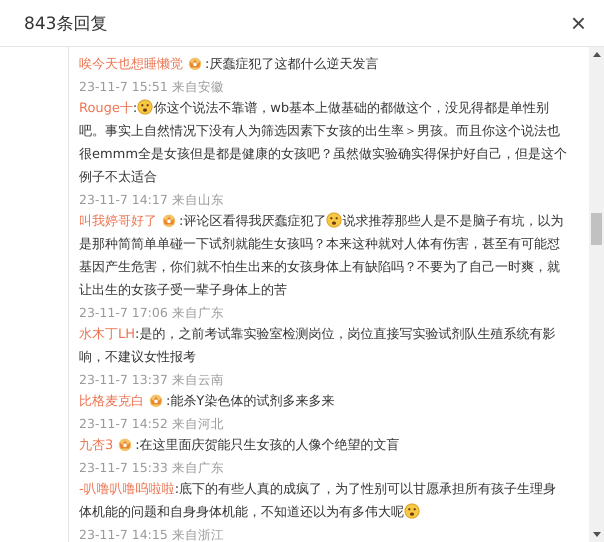 This screenshot has height=542, width=604. Describe the element at coordinates (318, 501) in the screenshot. I see `reply-text: -叭噜叭噜呜啦啦:底下的有些人真的成疯了，为了性别可以甘愿承担所有孩子生理身体机能的问题和自身身体机能，不知道还以为有多伟大呢` at that location.